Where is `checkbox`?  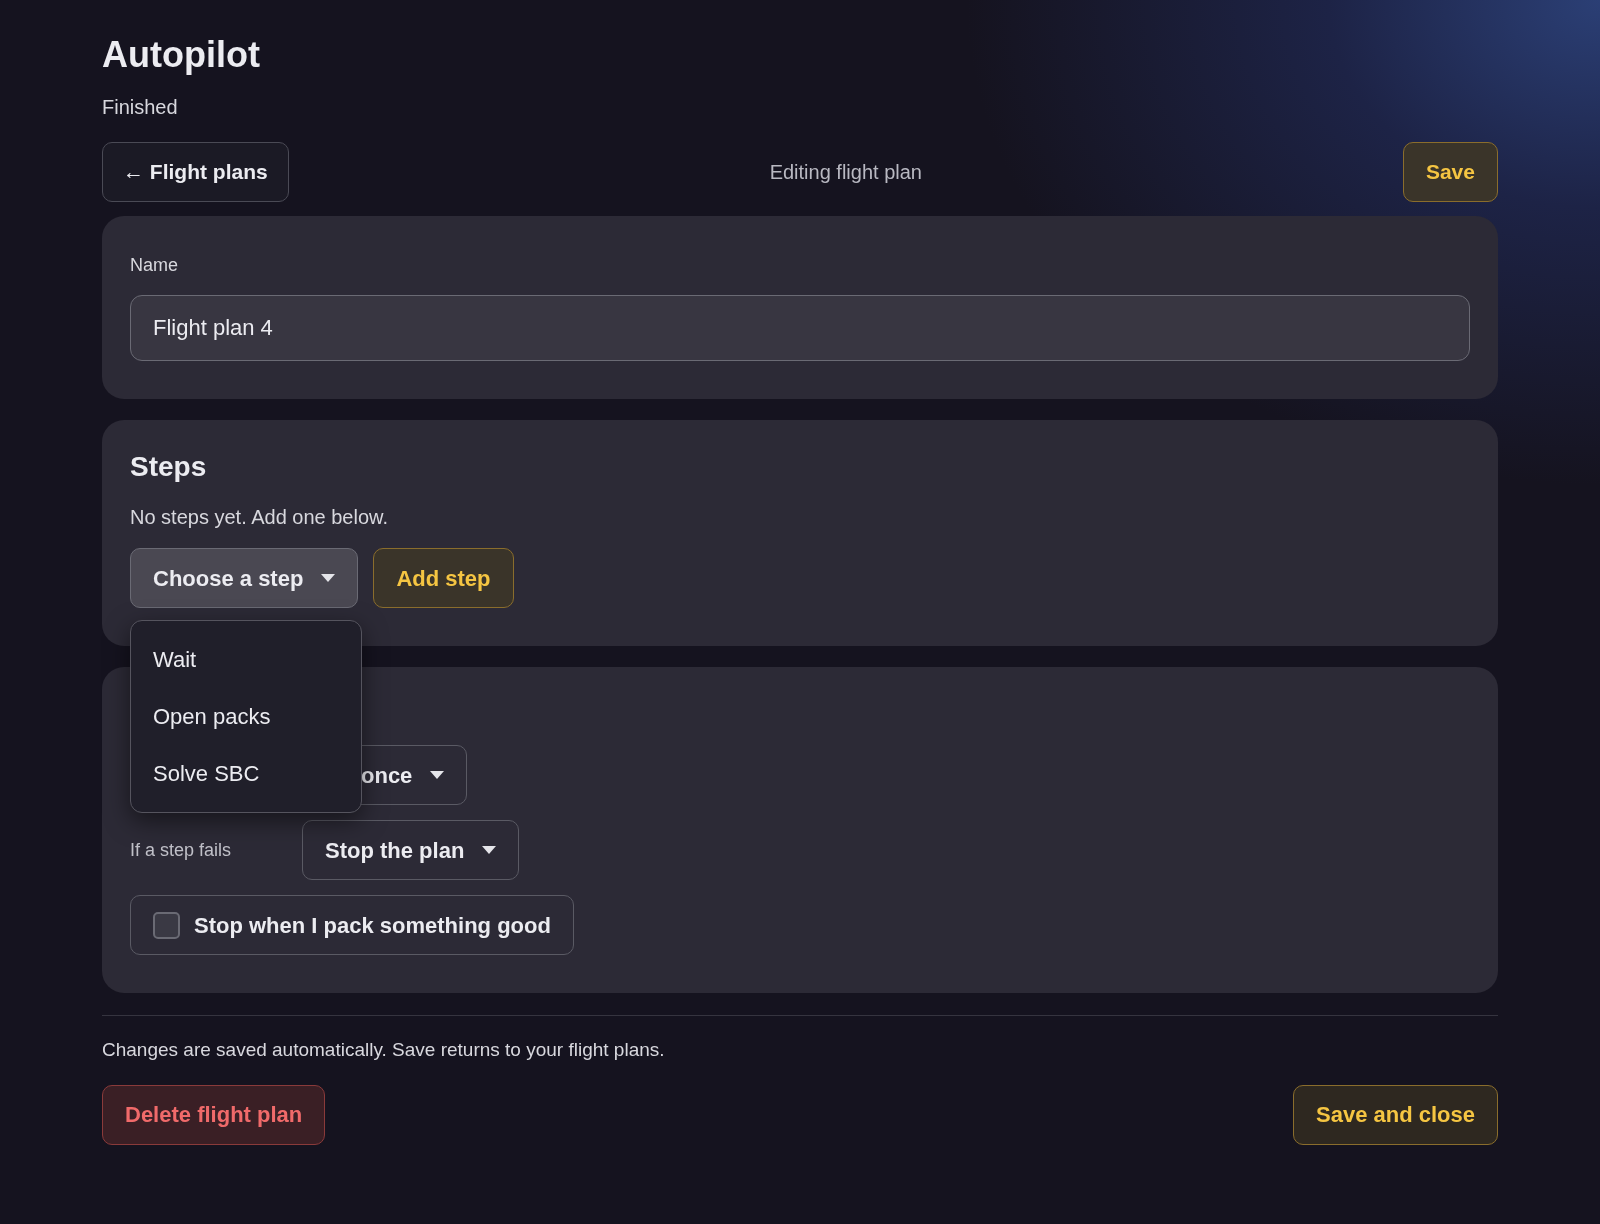 checkbox is located at coordinates (166, 925).